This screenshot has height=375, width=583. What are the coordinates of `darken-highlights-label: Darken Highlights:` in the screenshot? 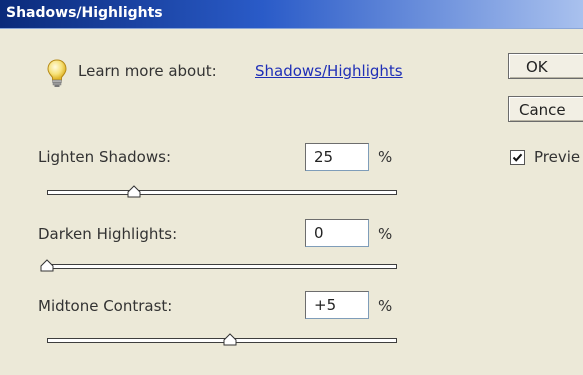 It's located at (108, 234).